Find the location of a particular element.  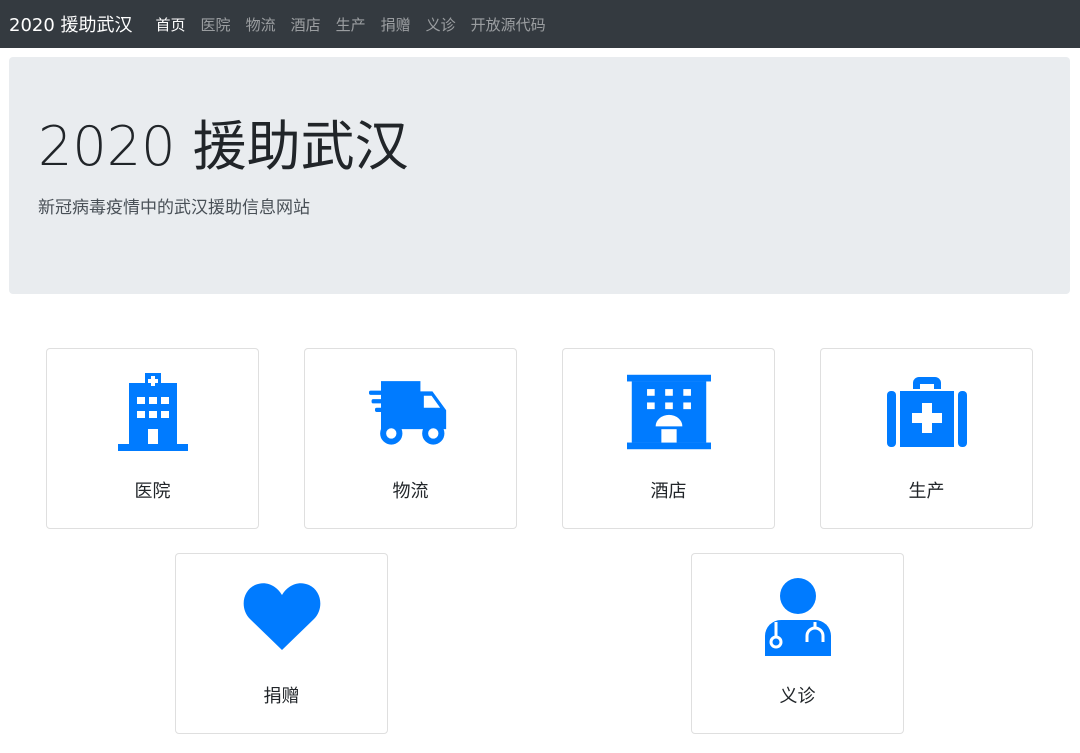

card-production: 生产 is located at coordinates (926, 438).